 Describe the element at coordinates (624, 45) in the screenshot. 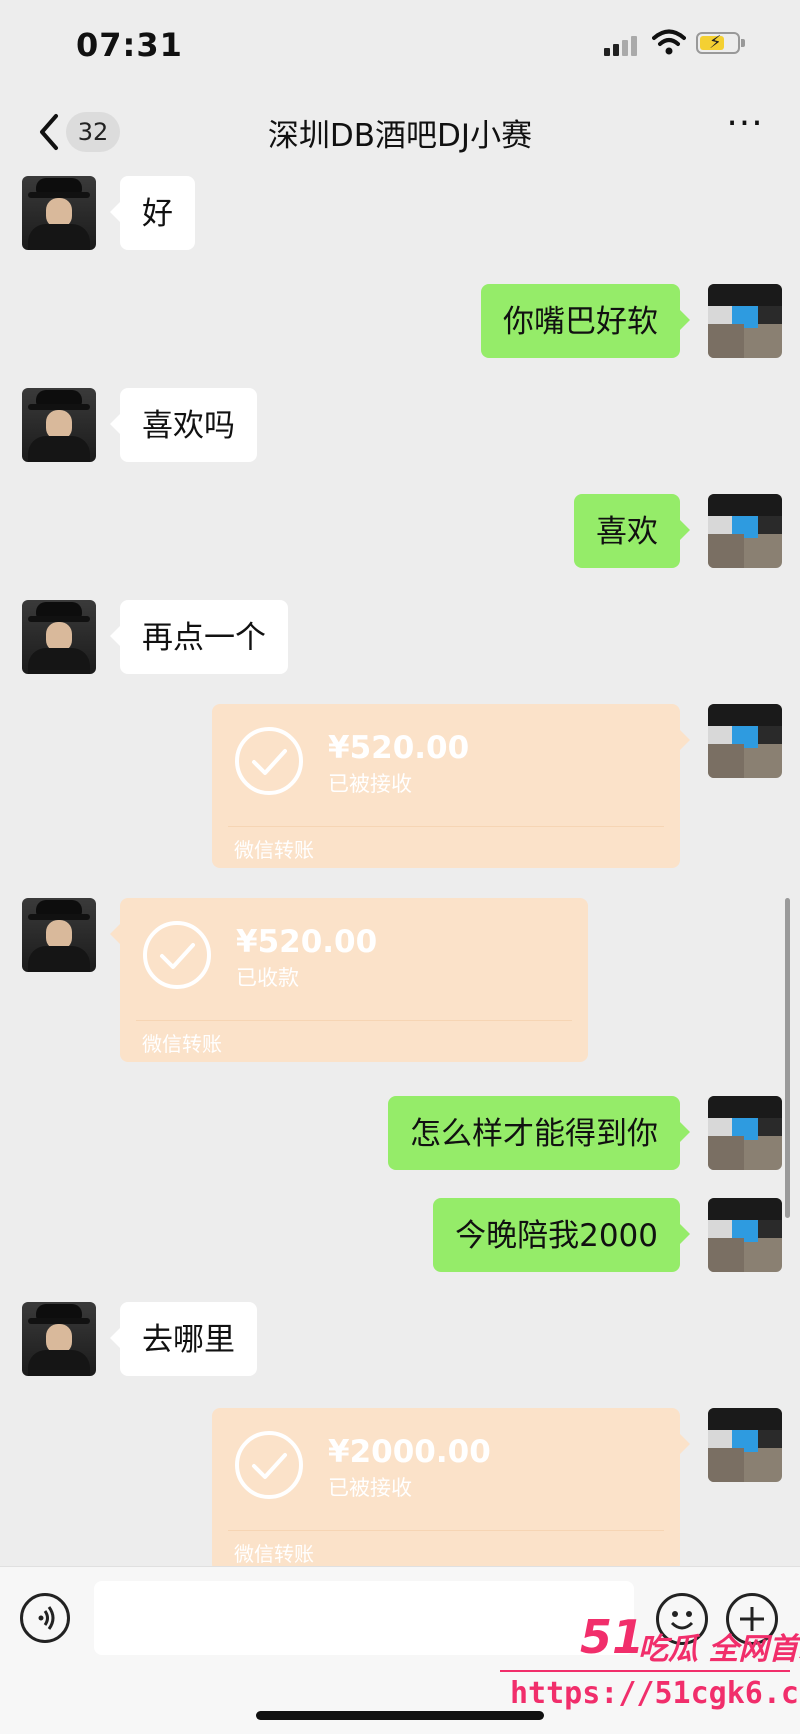

I see `cellular-signal-icon` at that location.